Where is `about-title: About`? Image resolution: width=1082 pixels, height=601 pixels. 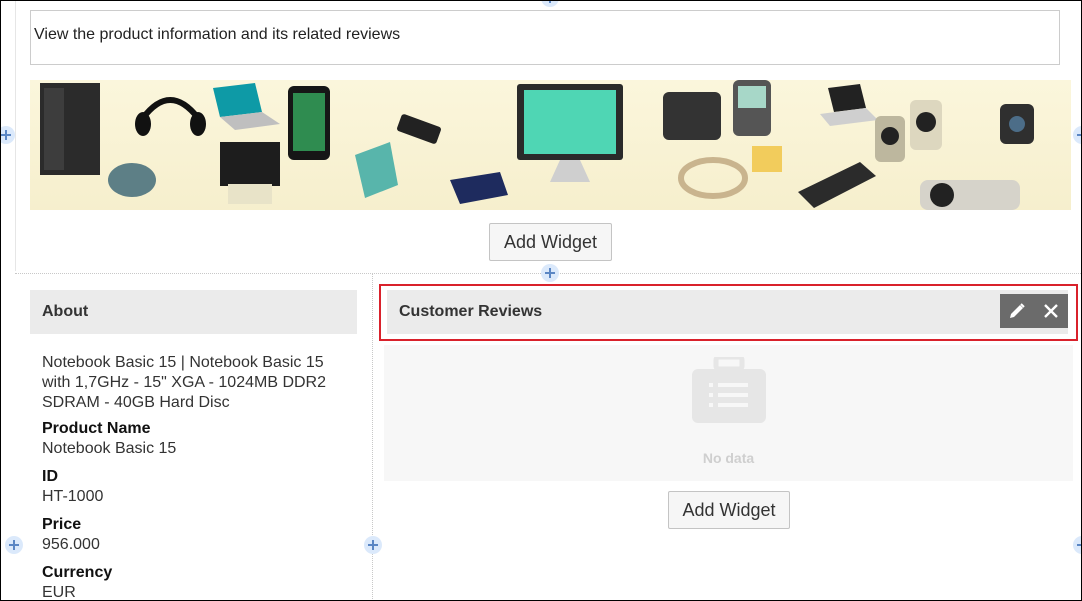 about-title: About is located at coordinates (65, 311).